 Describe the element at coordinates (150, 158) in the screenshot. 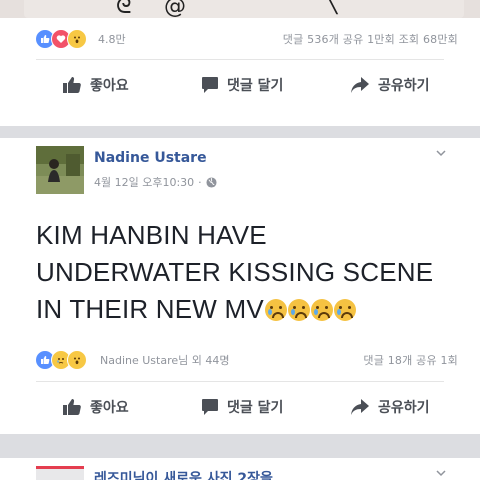

I see `author-name: Nadine Ustare` at that location.